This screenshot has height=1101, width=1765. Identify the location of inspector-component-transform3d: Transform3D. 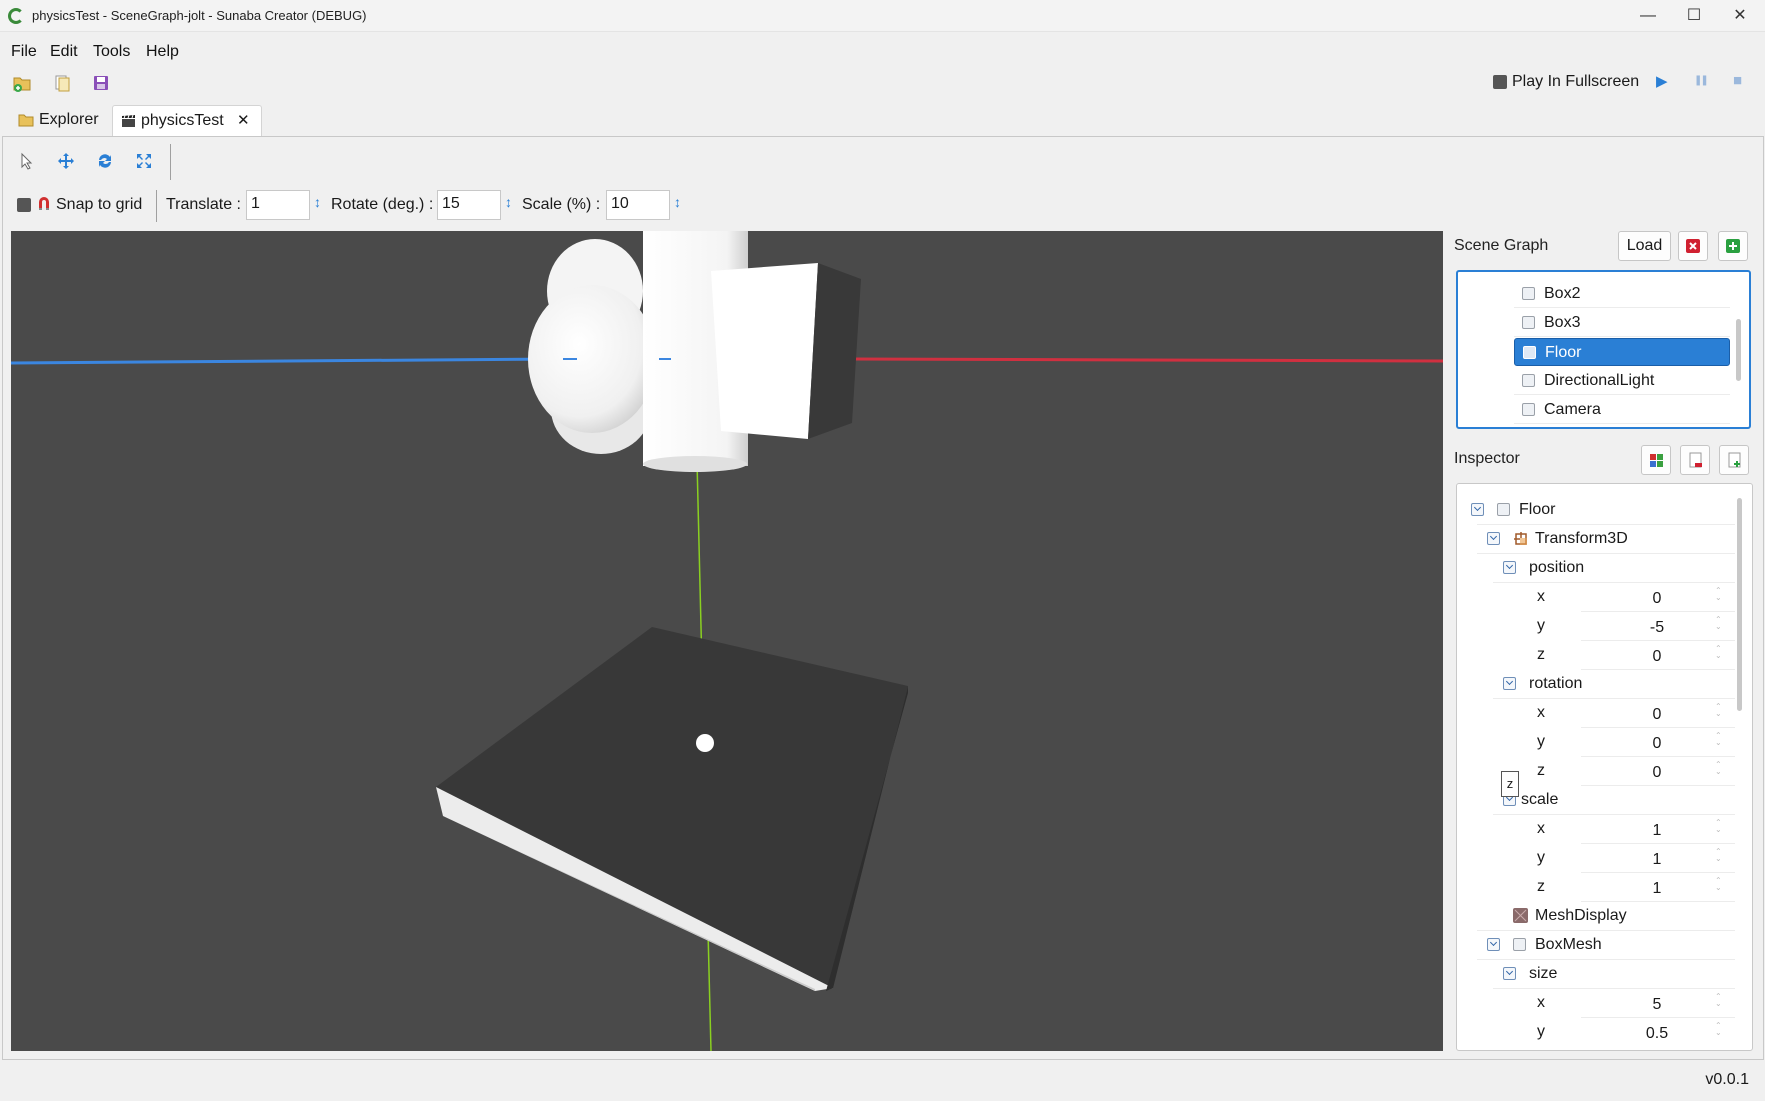
(1600, 539).